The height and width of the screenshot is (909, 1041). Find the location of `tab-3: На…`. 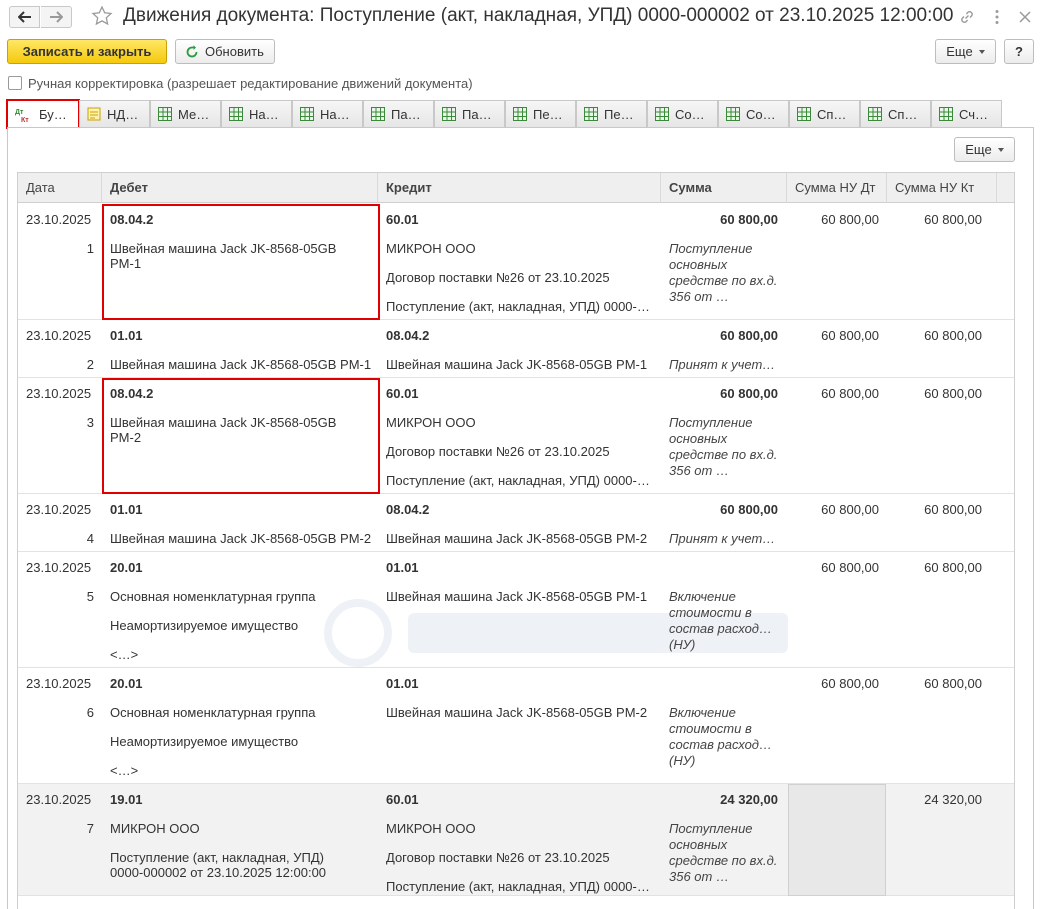

tab-3: На… is located at coordinates (256, 113).